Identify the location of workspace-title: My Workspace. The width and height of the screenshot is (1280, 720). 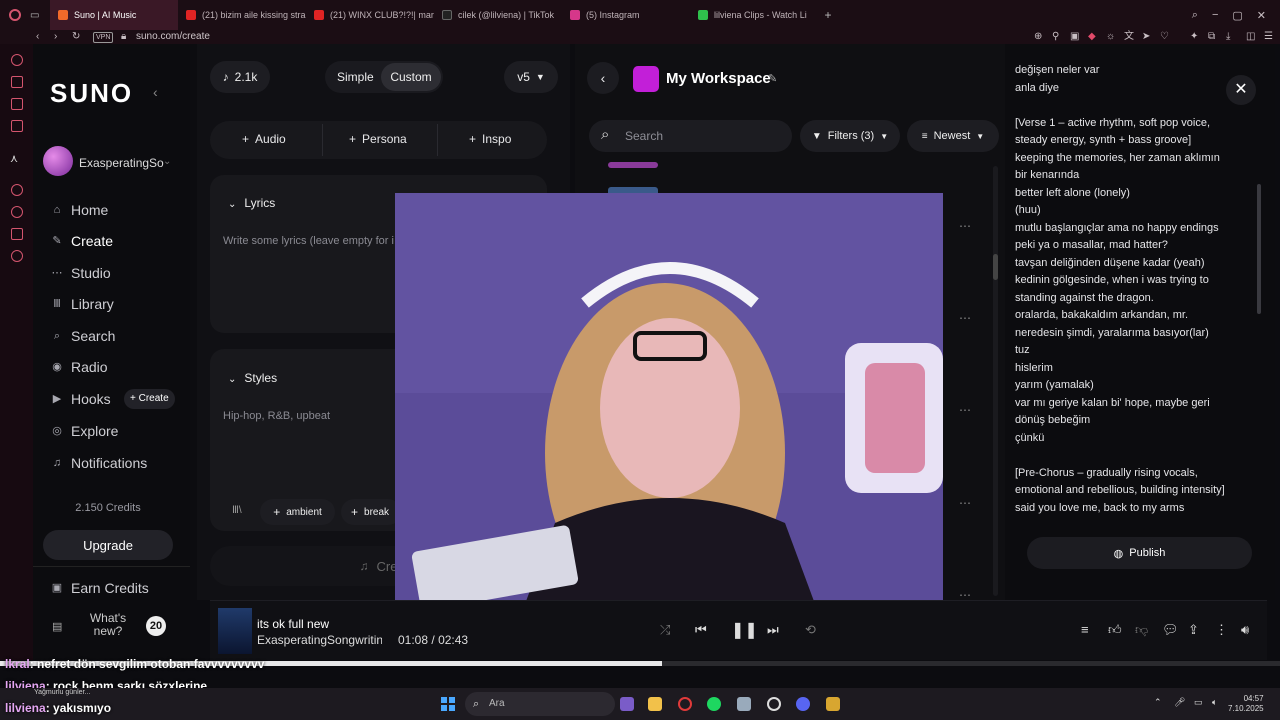
(718, 78).